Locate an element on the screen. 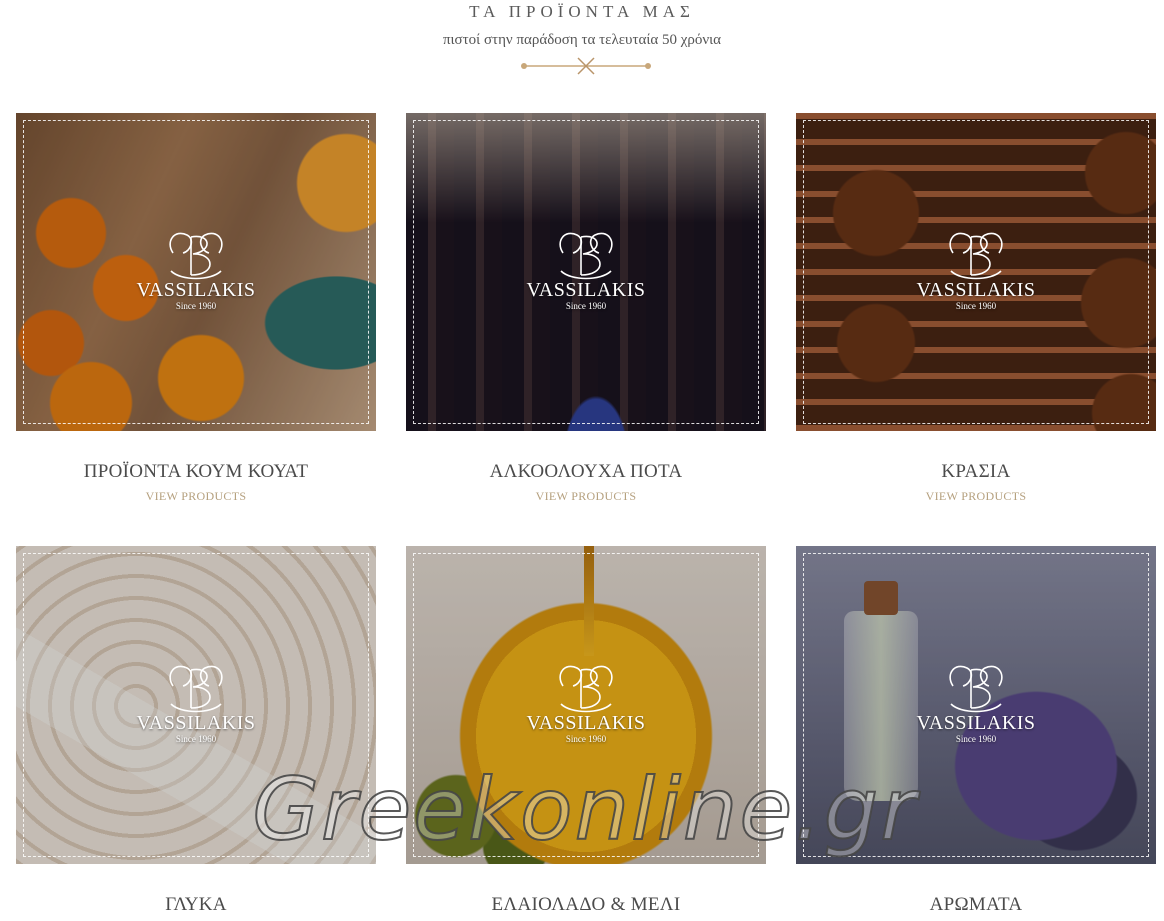  category-card-oil-honey: VASSILAKIS Since 1960 is located at coordinates (586, 705).